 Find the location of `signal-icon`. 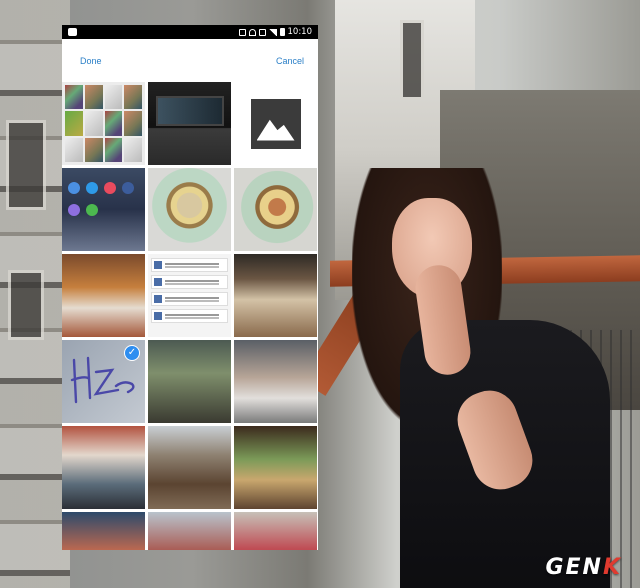

signal-icon is located at coordinates (272, 32).